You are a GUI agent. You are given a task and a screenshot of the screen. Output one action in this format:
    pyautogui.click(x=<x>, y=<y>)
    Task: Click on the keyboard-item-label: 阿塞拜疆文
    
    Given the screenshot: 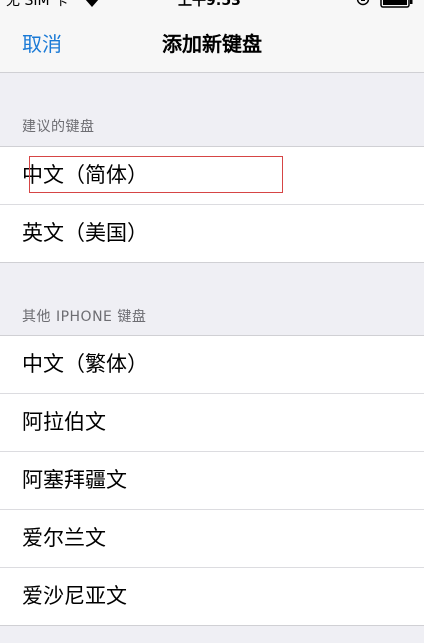 What is the action you would take?
    pyautogui.click(x=74, y=480)
    